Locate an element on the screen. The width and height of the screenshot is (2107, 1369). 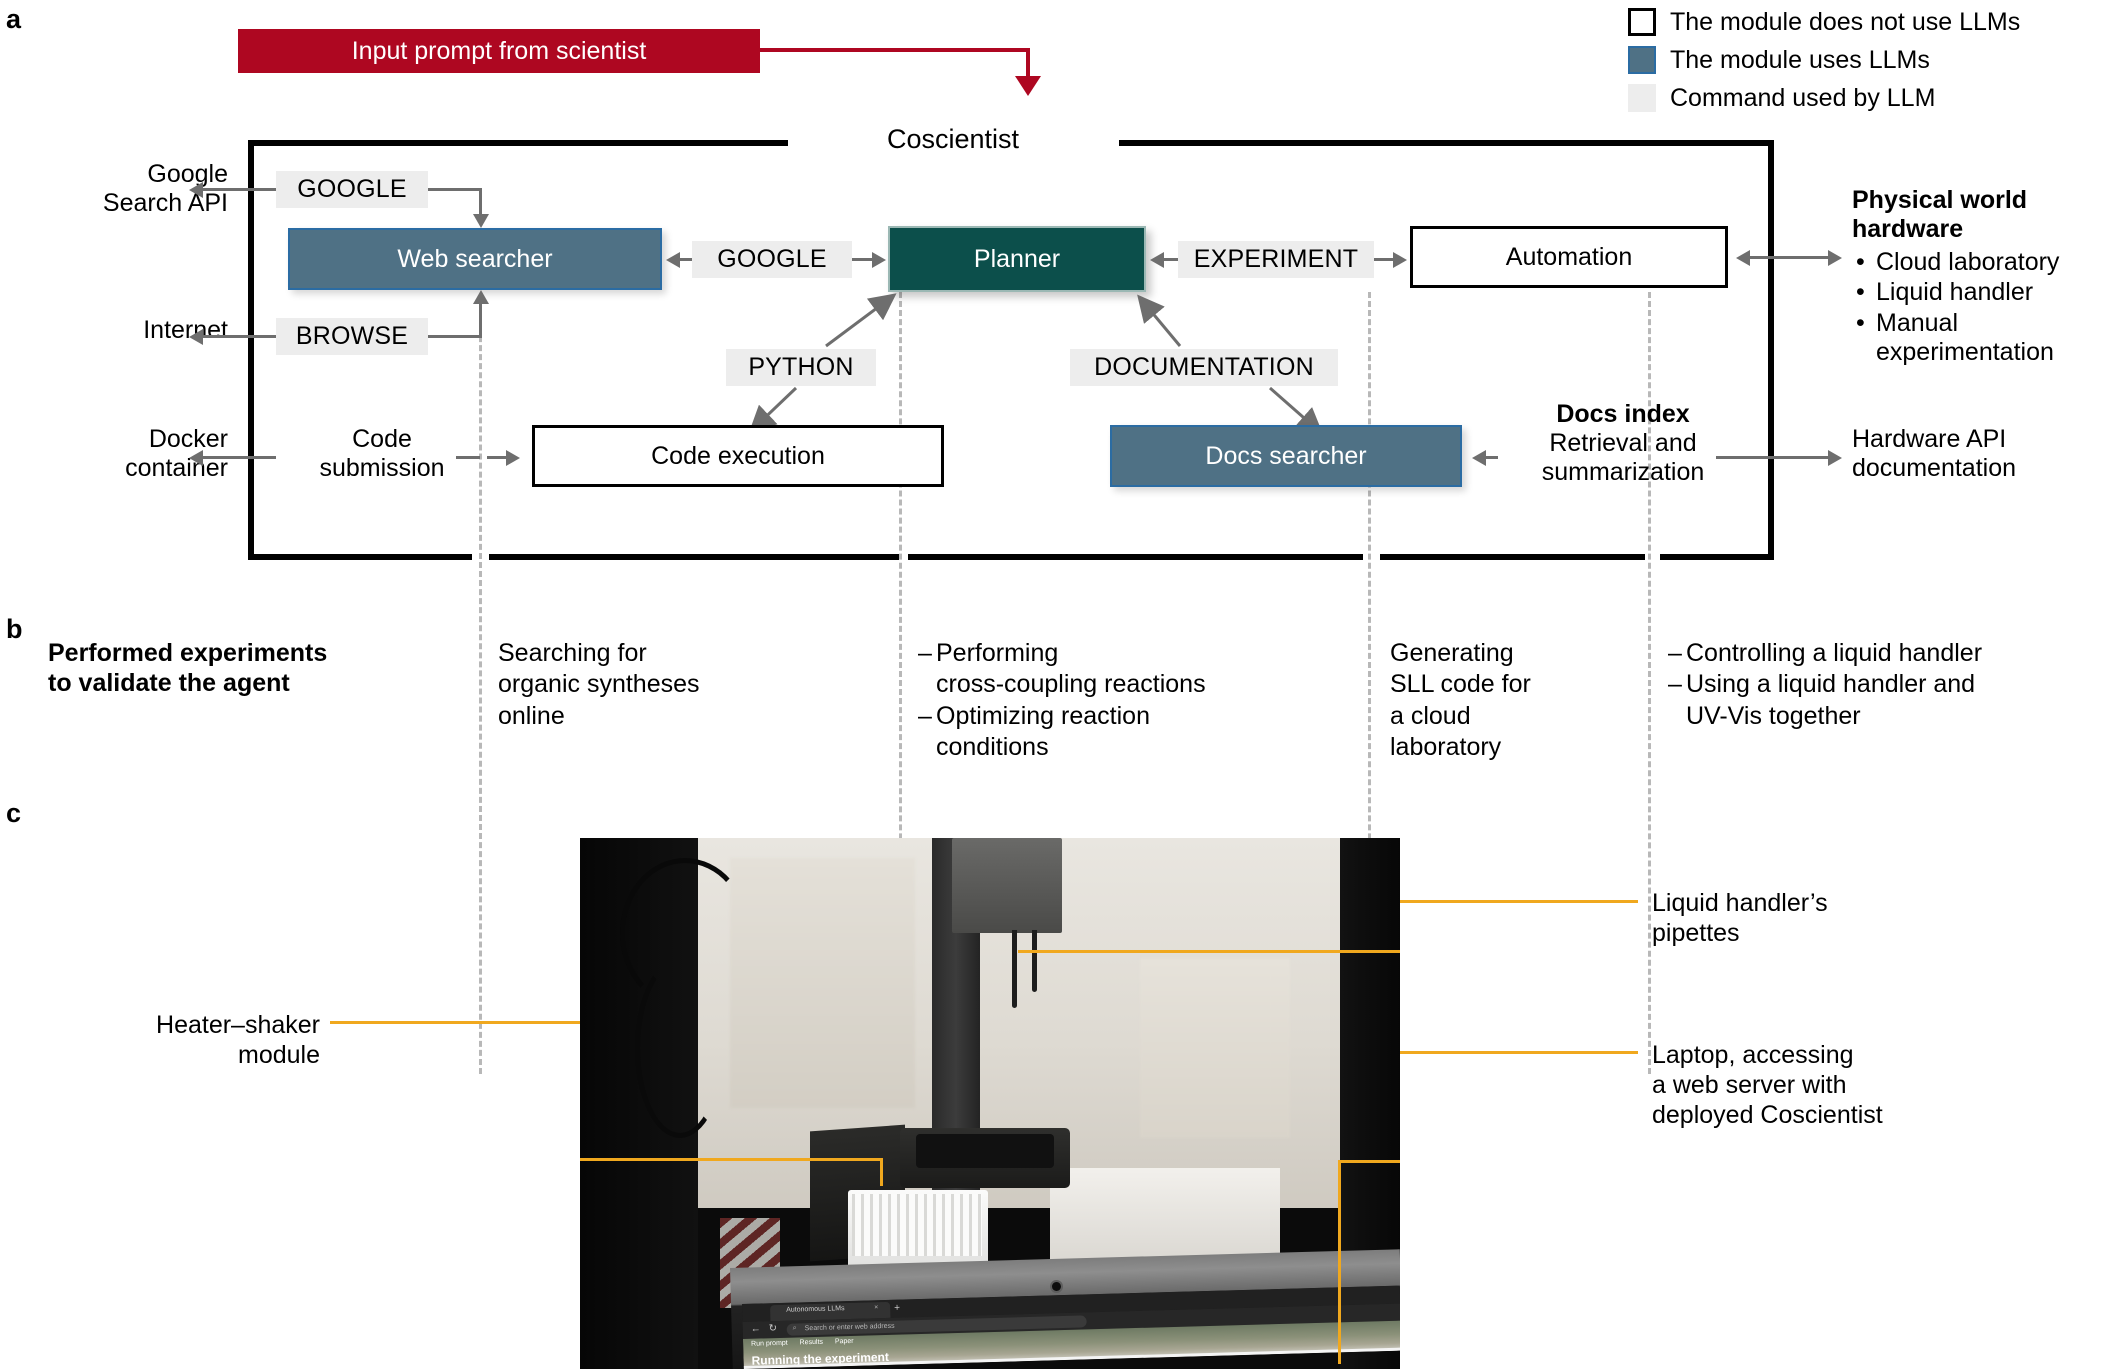
arrow-line-google-mid-right is located at coordinates (863, 259).